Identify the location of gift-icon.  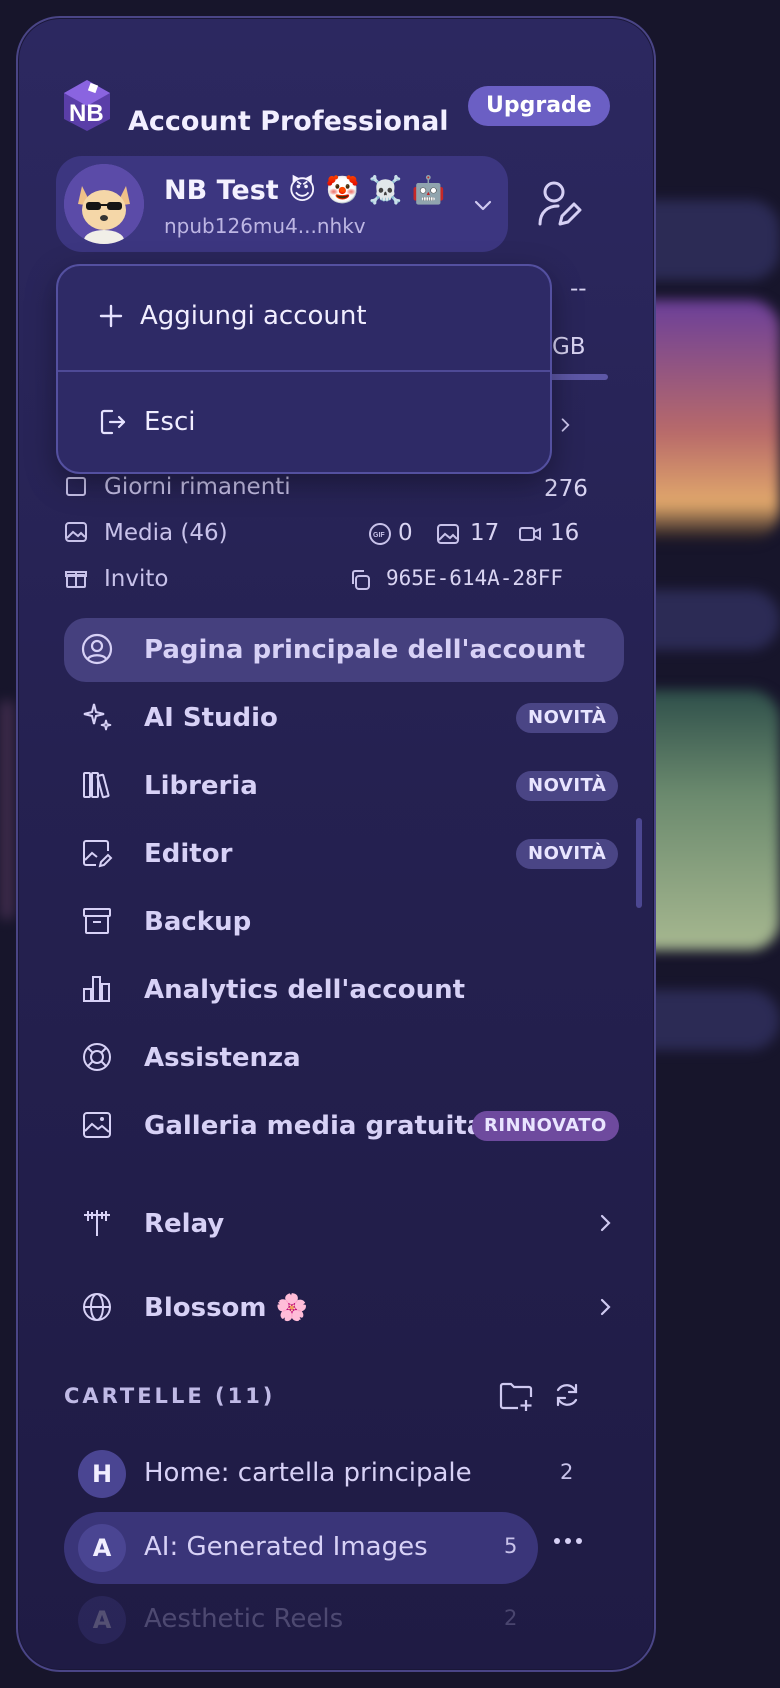
(76, 579).